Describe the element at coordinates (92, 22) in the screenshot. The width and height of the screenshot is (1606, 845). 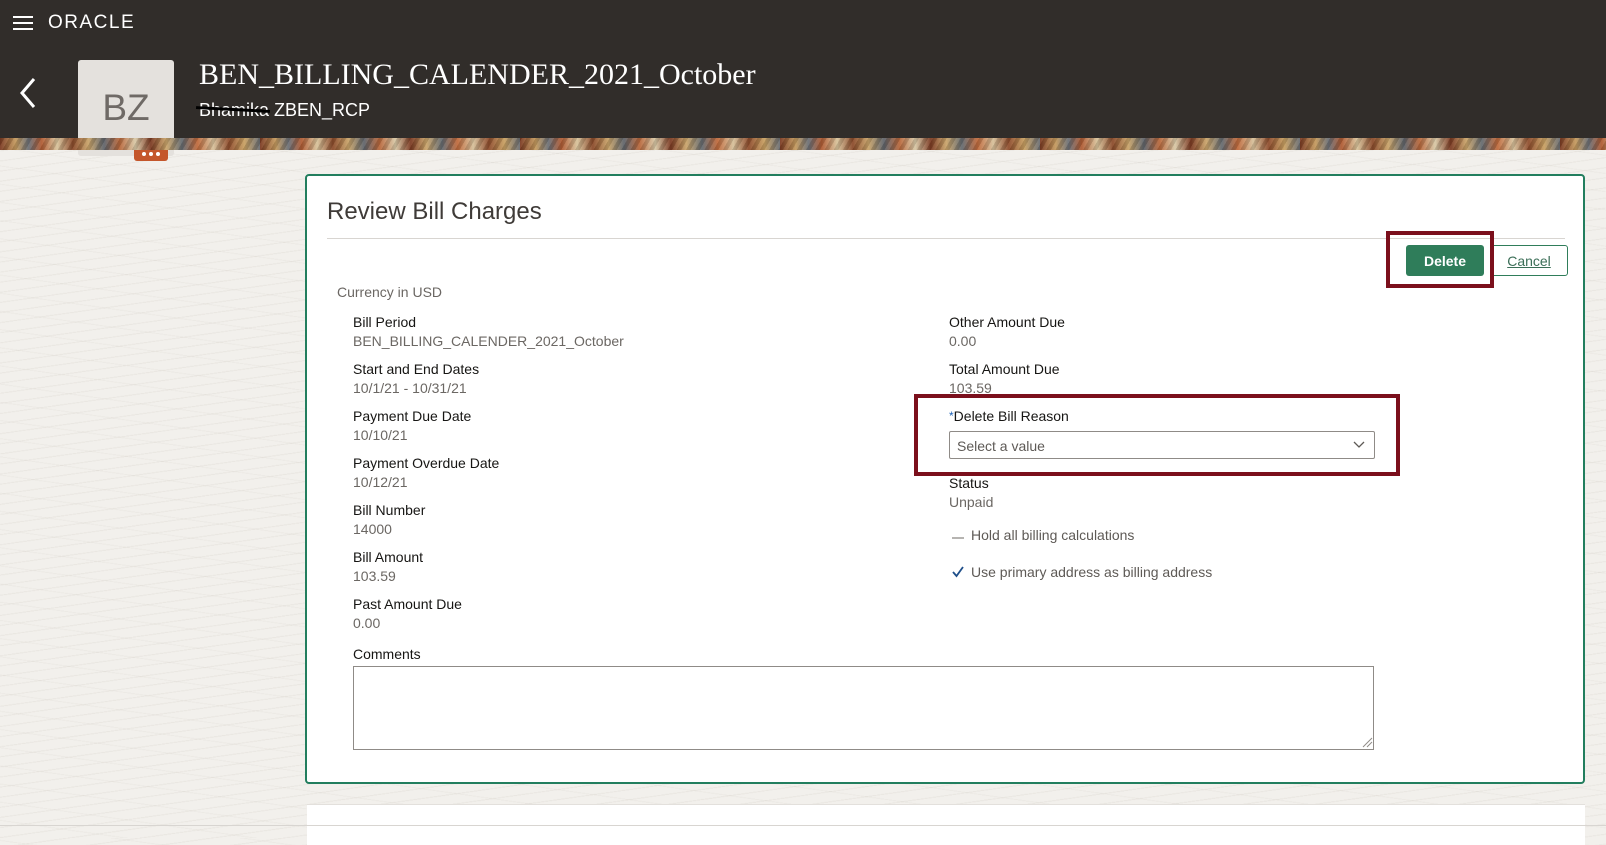
I see `oracle-logo: ORACLE` at that location.